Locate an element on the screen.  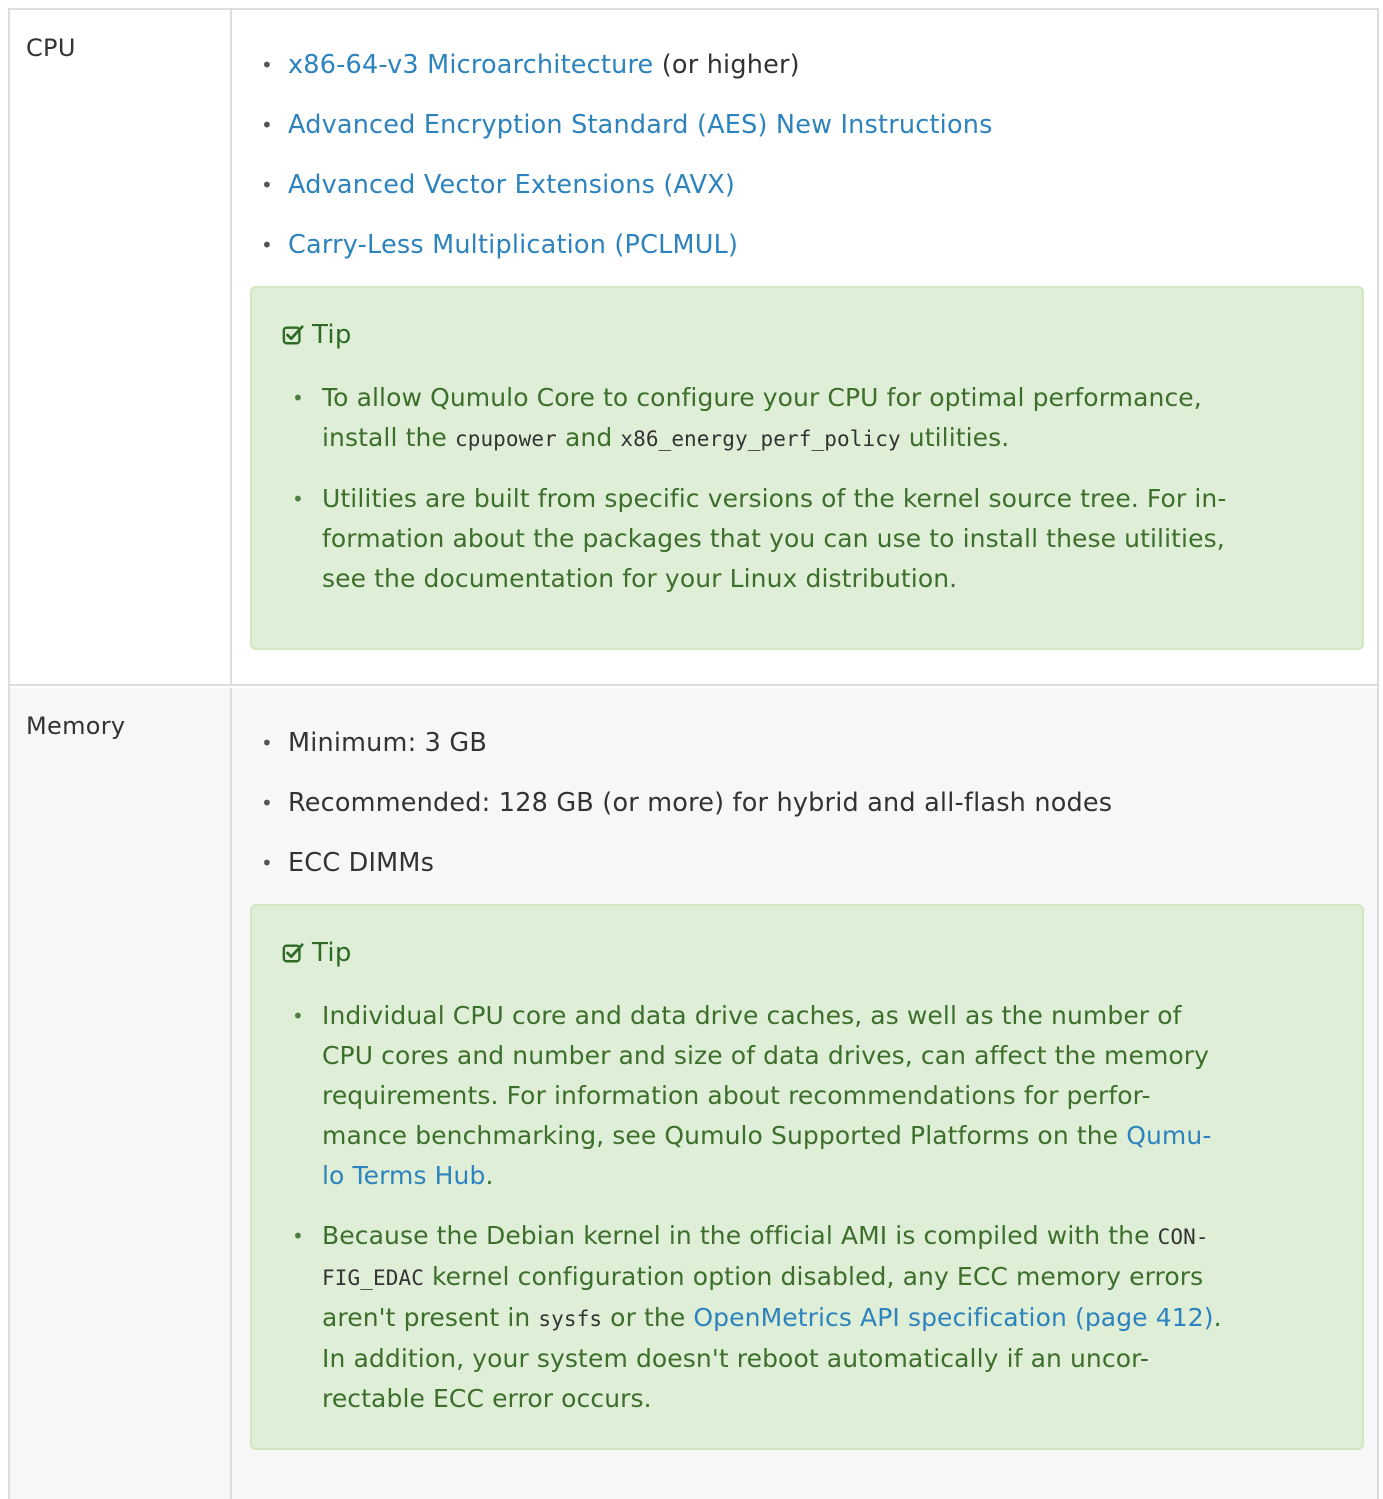
link-x86-64-v3: x86-64-v3 Microarchitecture is located at coordinates (470, 65).